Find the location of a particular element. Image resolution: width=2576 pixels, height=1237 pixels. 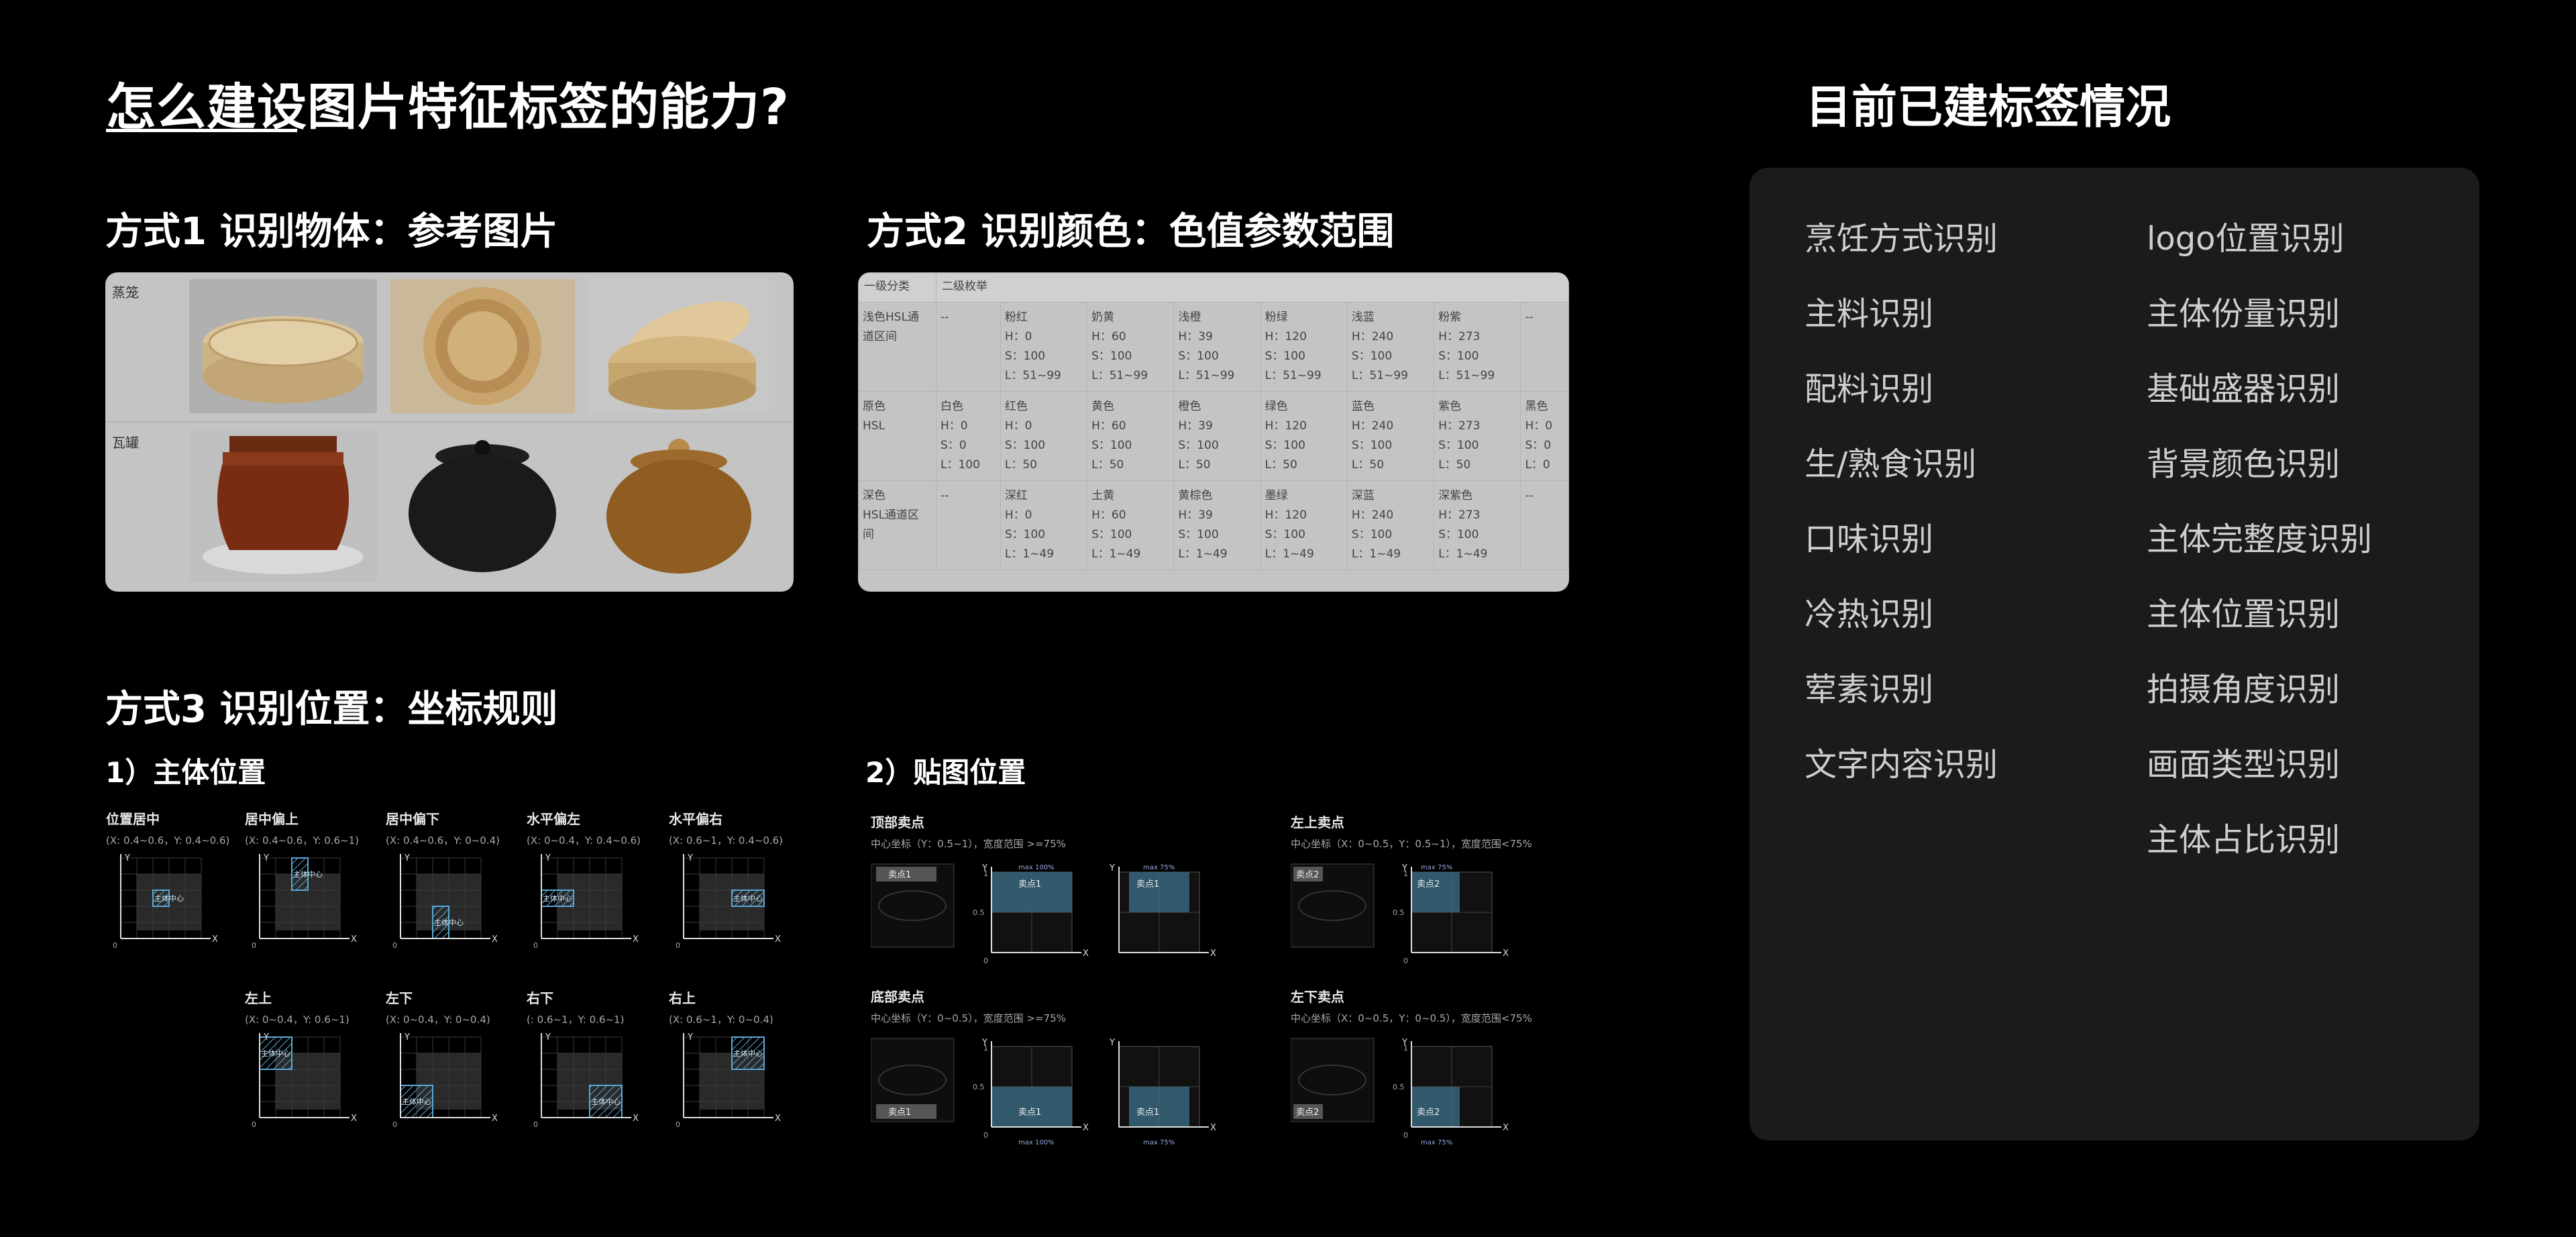

tag-item: 主体占比识别 is located at coordinates (2244, 840).